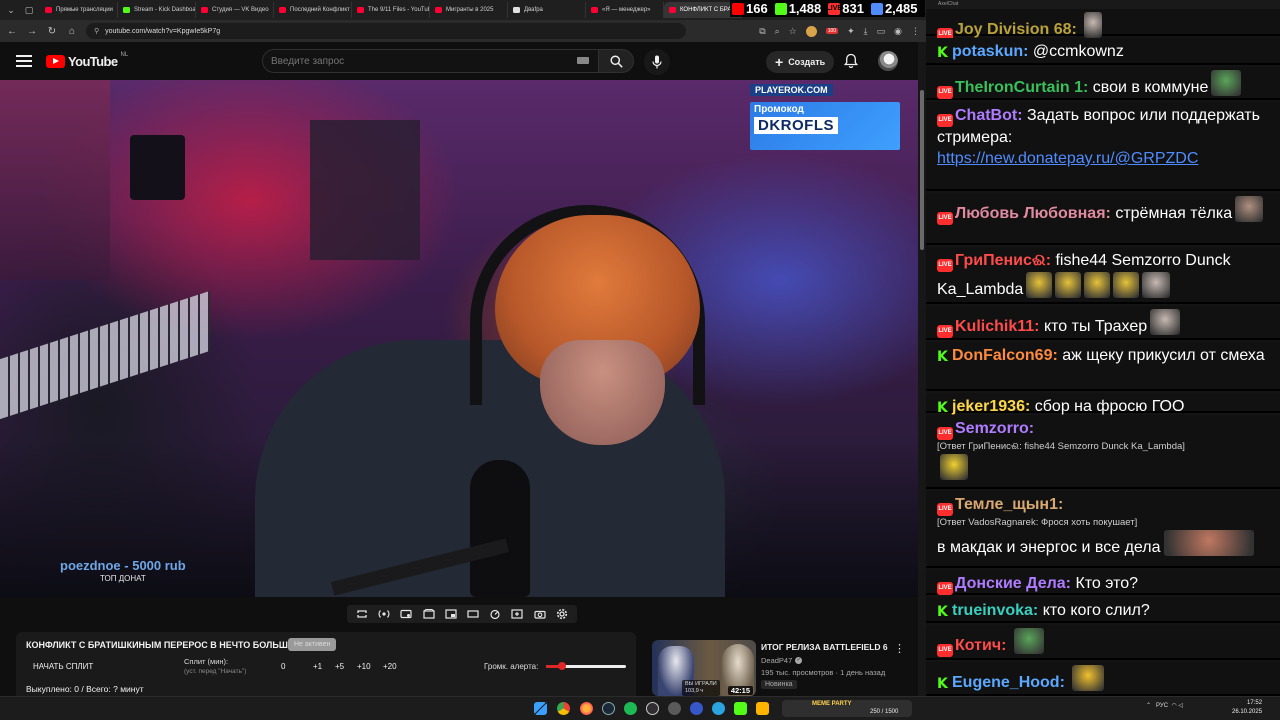 This screenshot has height=720, width=1280. Describe the element at coordinates (718, 708) in the screenshot. I see `telegram-icon` at that location.